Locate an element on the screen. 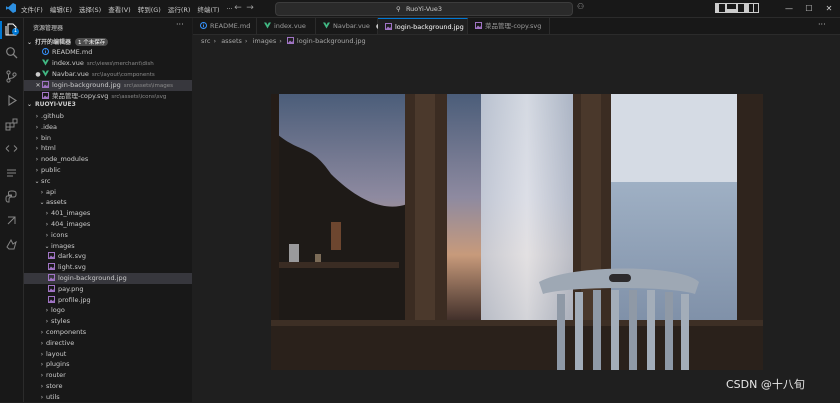 Image resolution: width=840 pixels, height=403 pixels. tree-folder: › styles is located at coordinates (108, 321).